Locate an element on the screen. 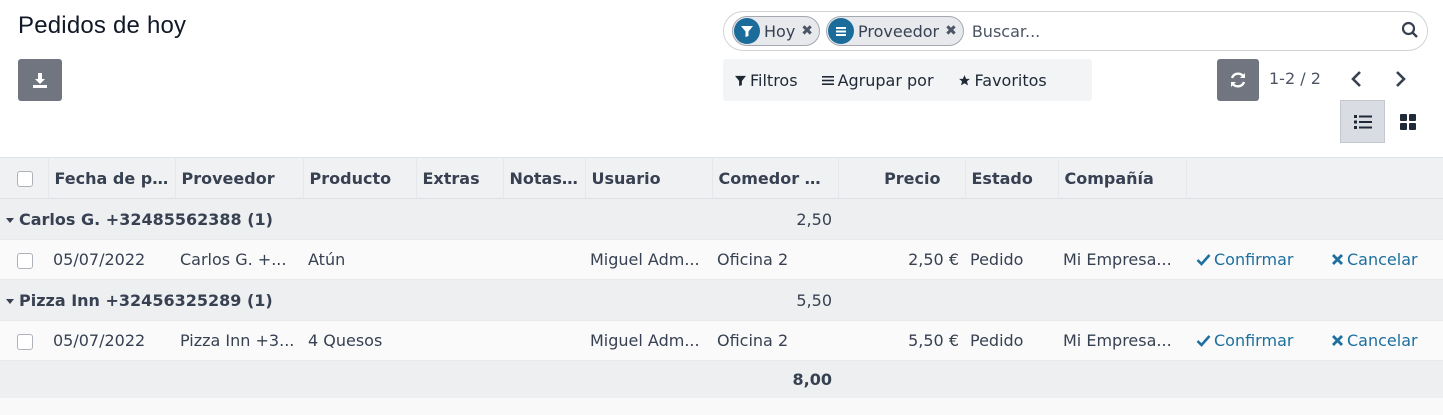 The height and width of the screenshot is (415, 1443). facet-today: Hoy ✖ is located at coordinates (776, 31).